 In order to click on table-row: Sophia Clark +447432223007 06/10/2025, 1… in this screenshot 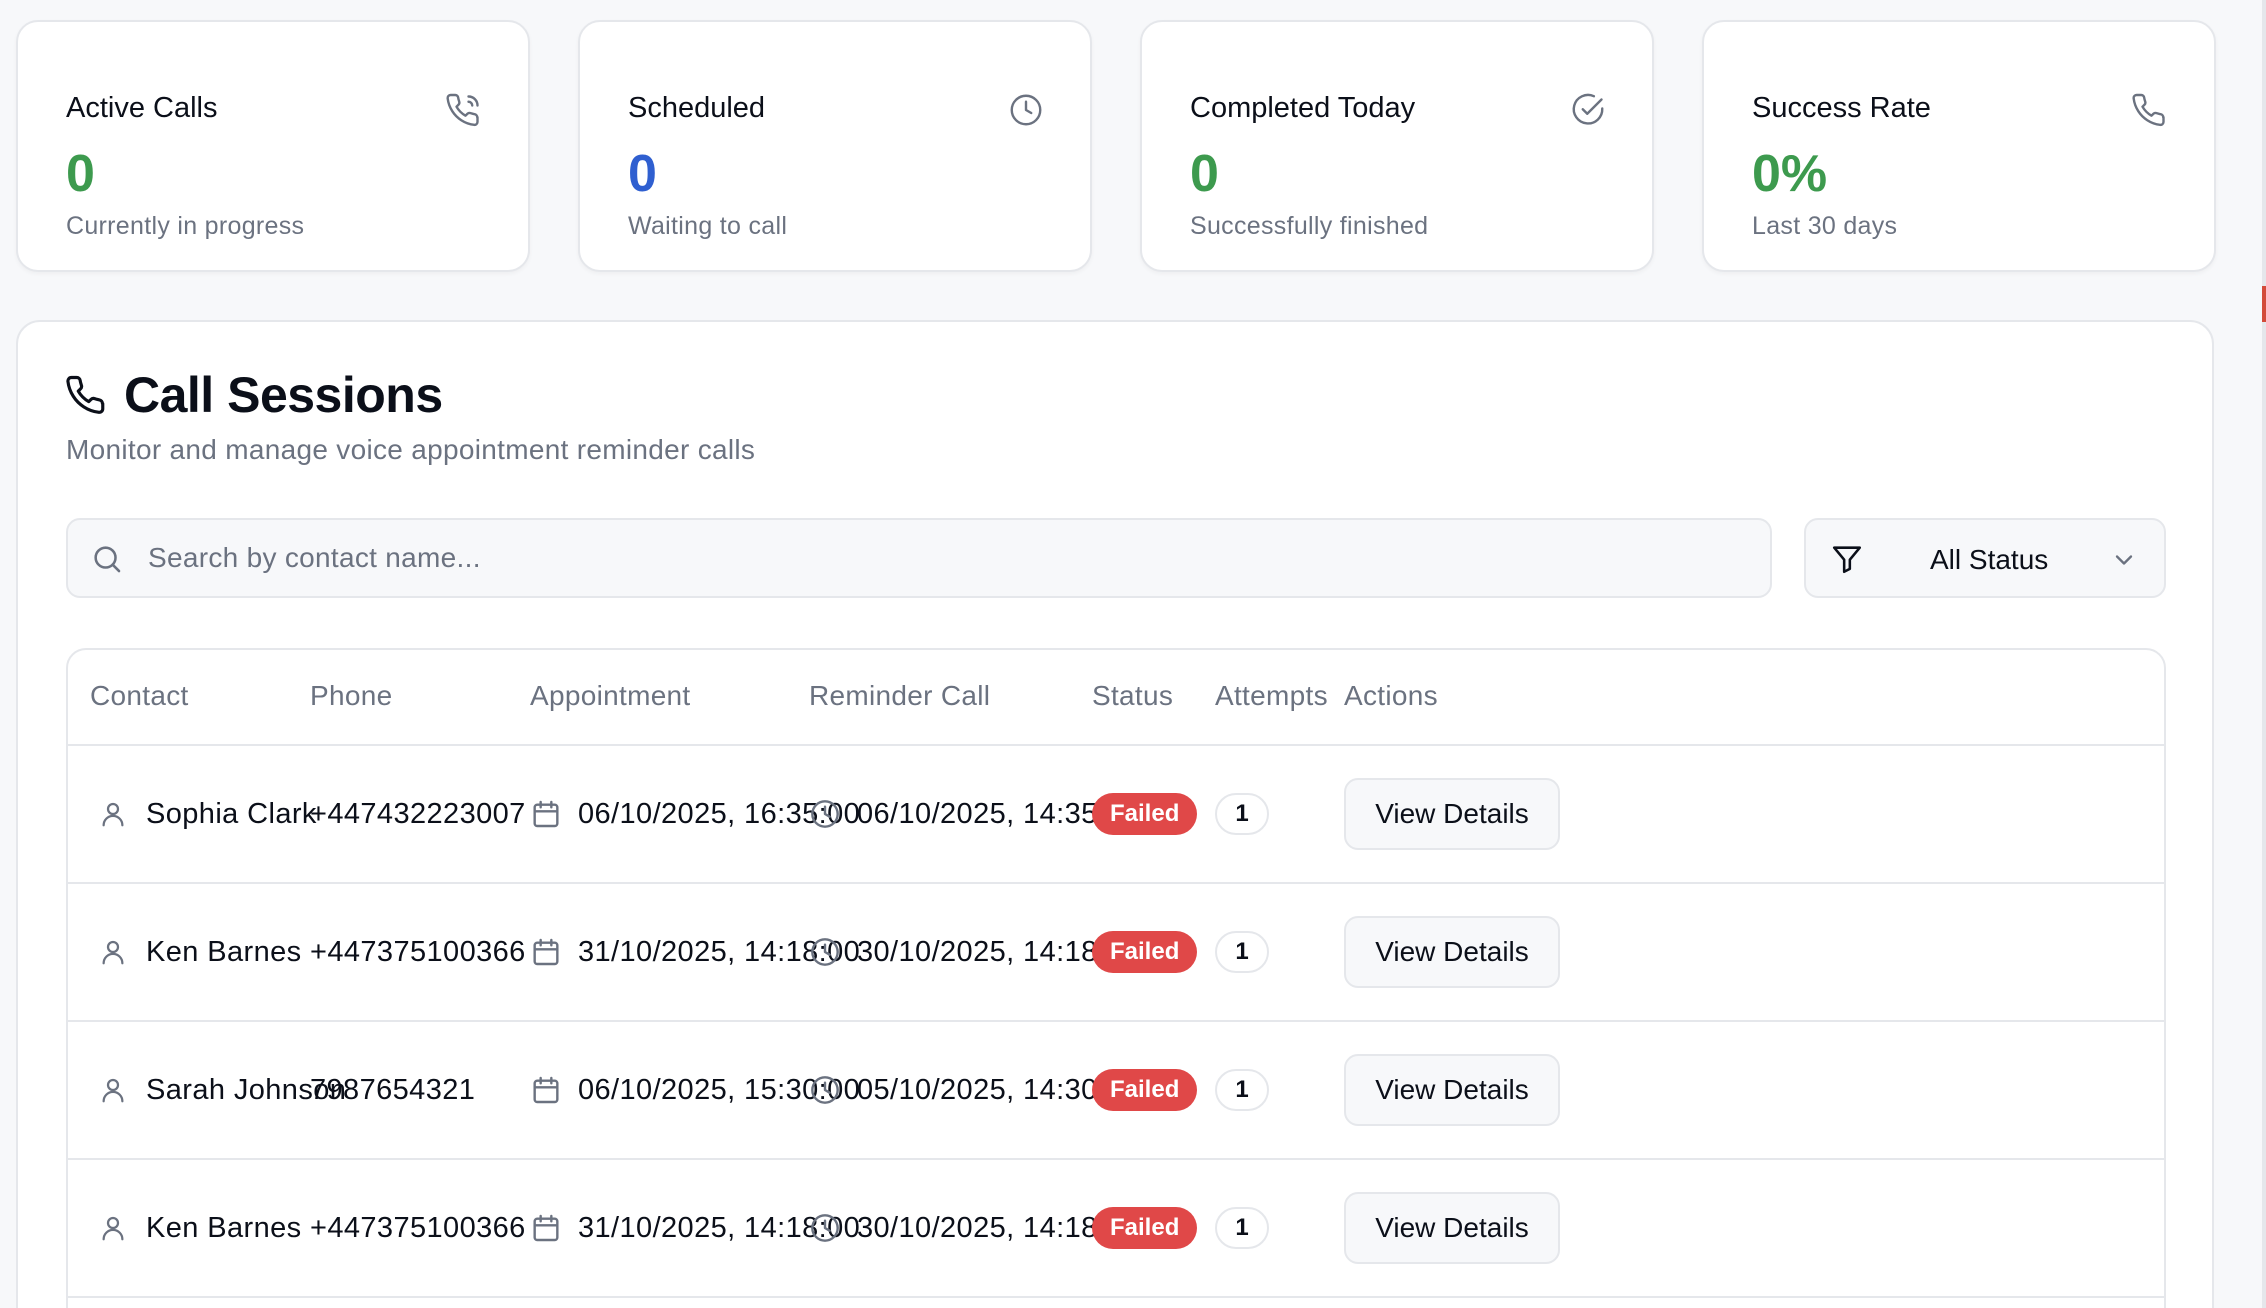, I will do `click(1116, 815)`.